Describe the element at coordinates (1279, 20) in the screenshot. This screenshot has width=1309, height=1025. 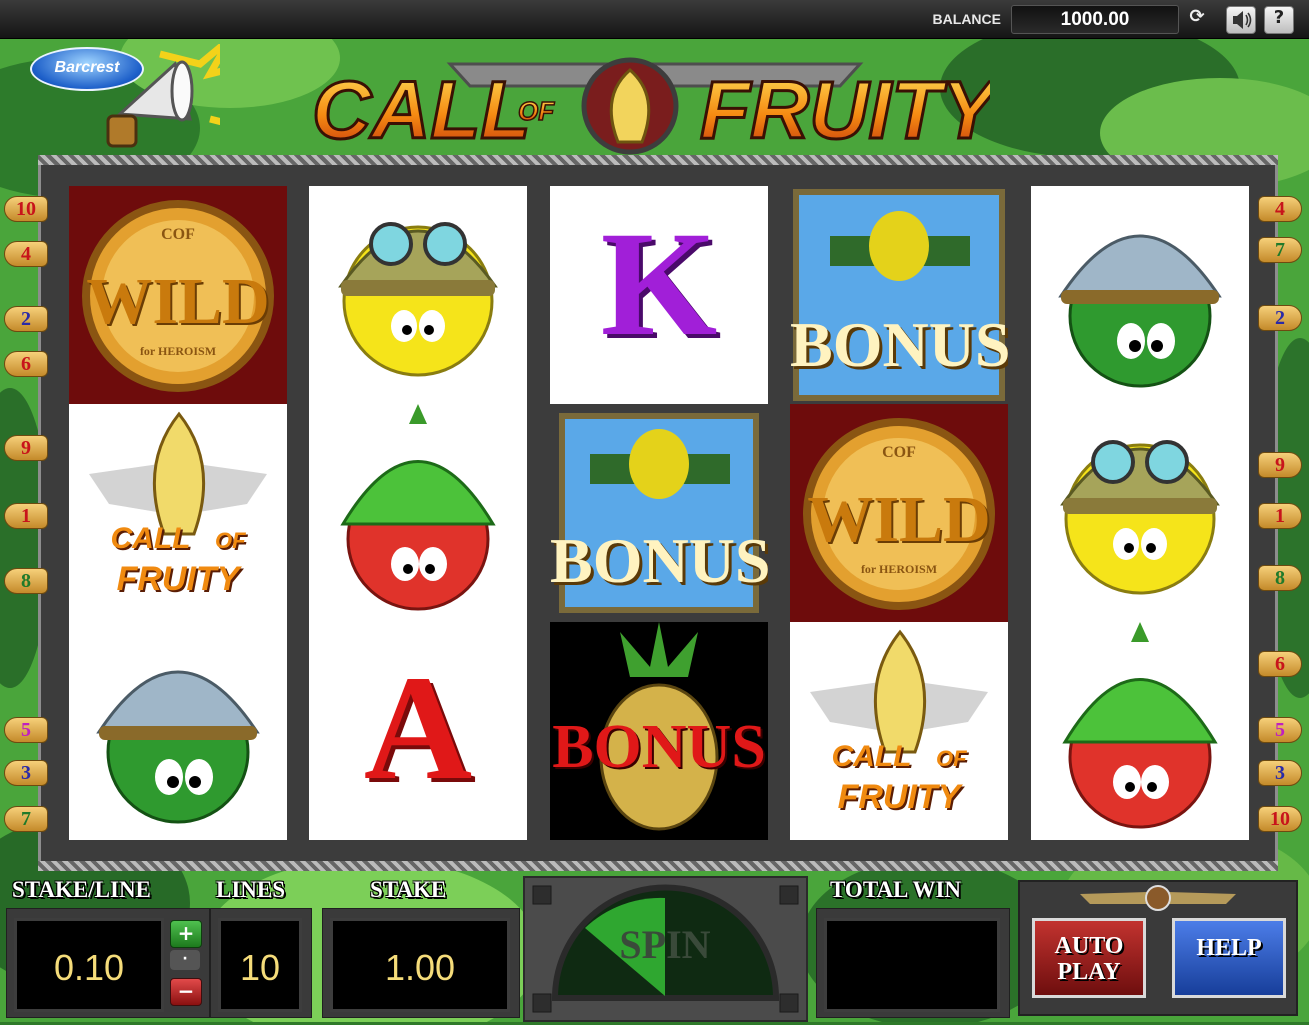
I see `help-icon: ?` at that location.